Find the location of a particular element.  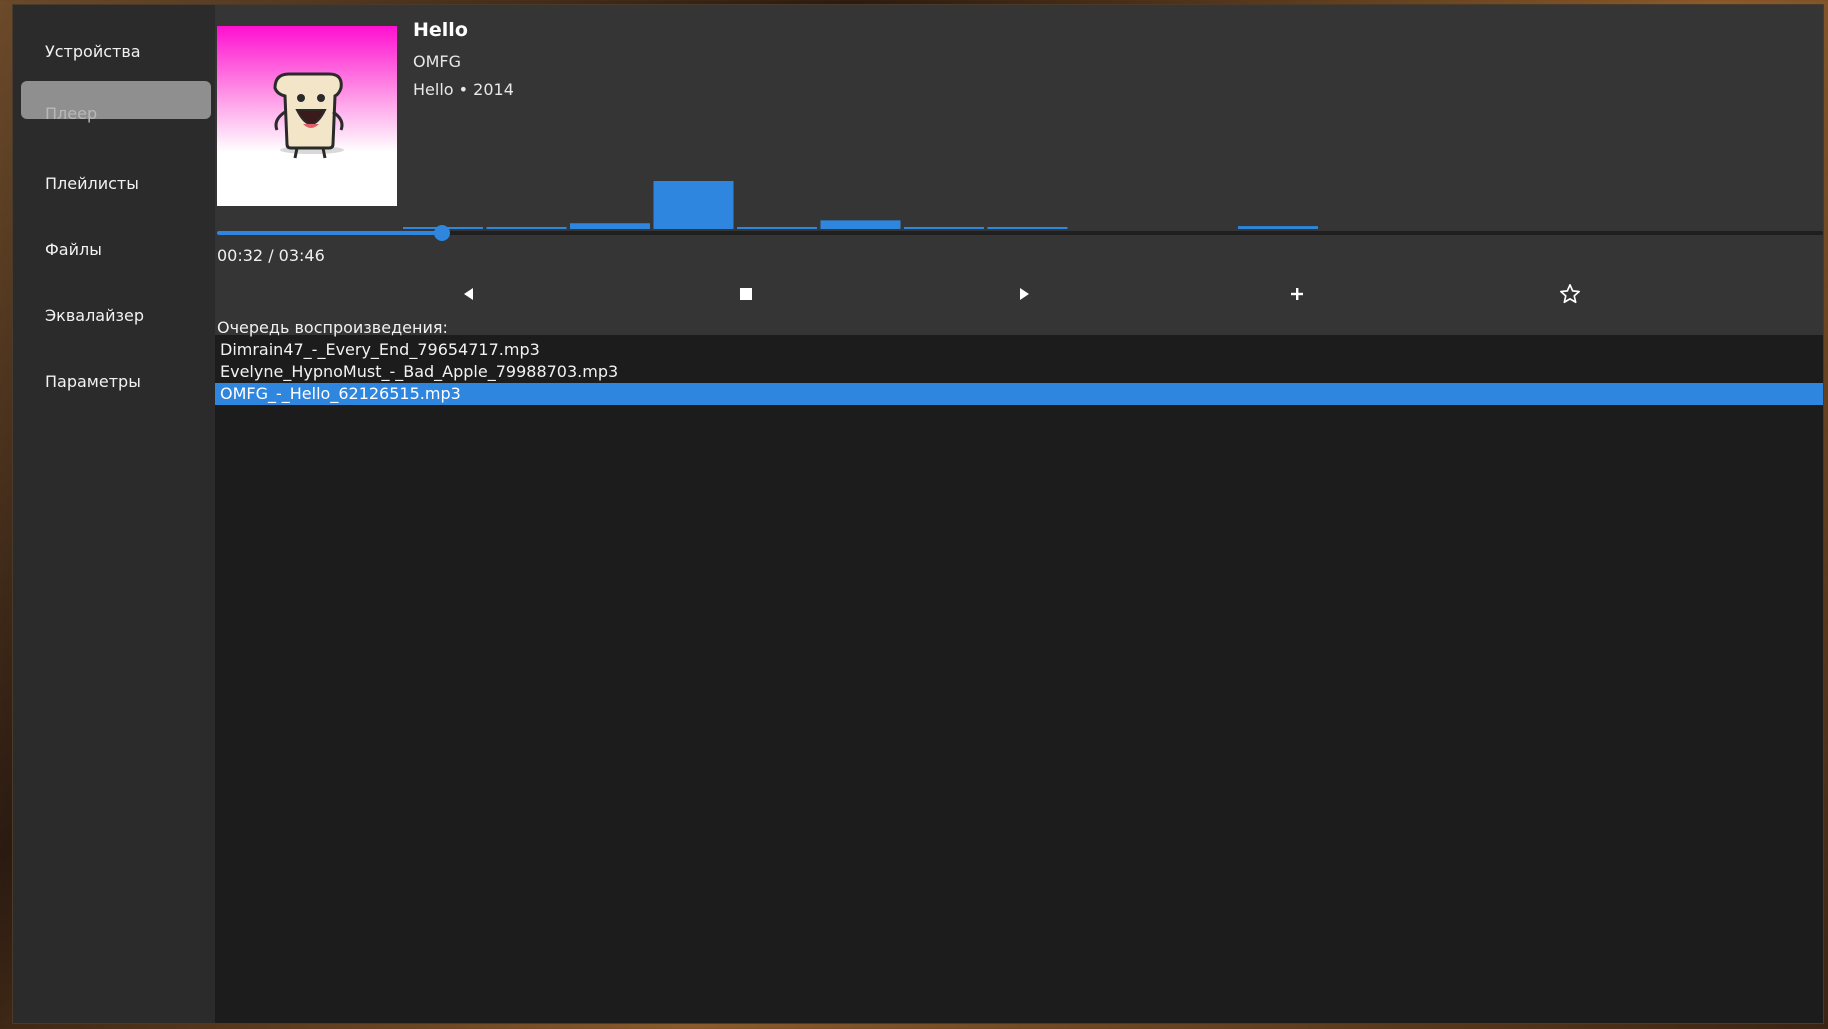

sidebar-item-equalizer: Эквалайзер is located at coordinates (116, 316).